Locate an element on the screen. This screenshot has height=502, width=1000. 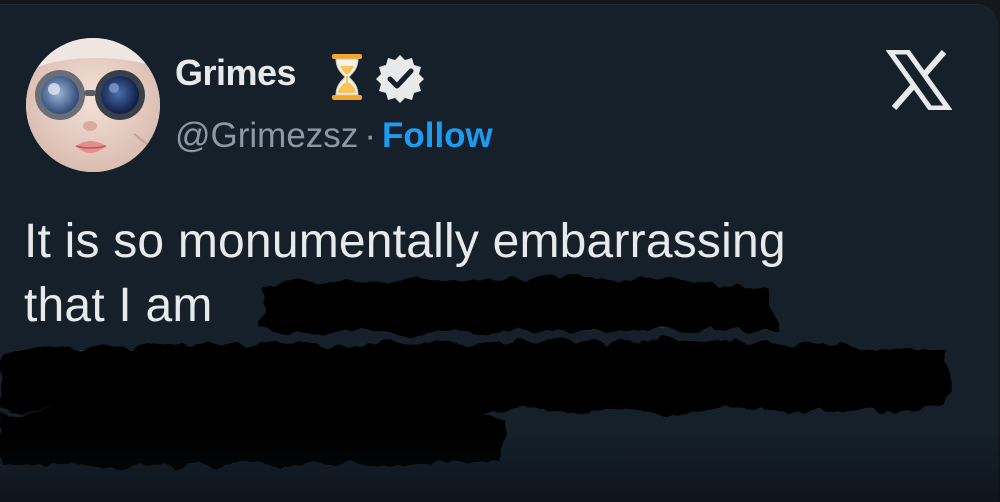
display-name: Grimes is located at coordinates (236, 73).